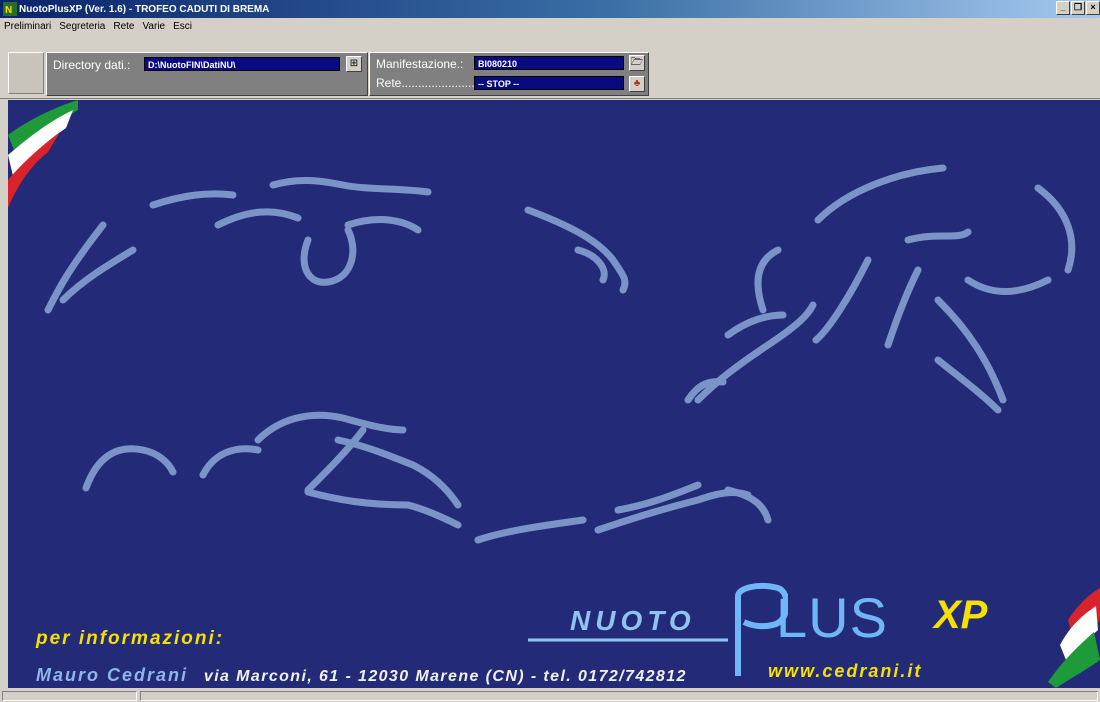 The width and height of the screenshot is (1100, 702). What do you see at coordinates (112, 675) in the screenshot?
I see `contact-name: Mauro Cedrani` at bounding box center [112, 675].